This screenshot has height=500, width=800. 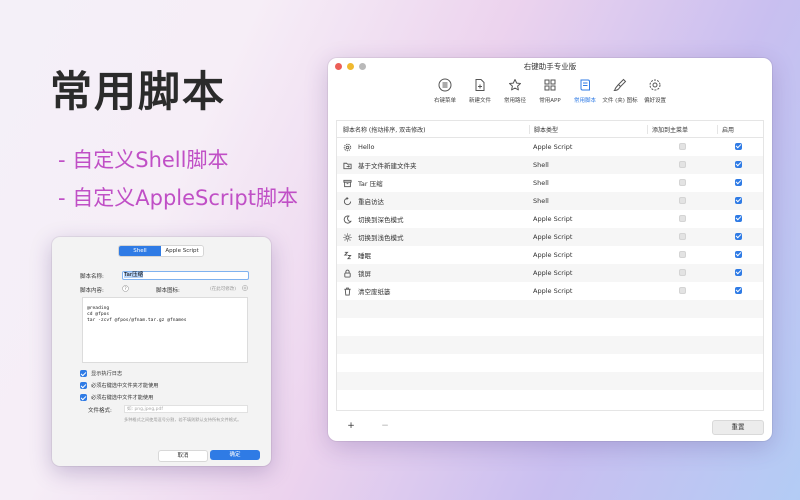 I want to click on restart-icon, so click(x=347, y=200).